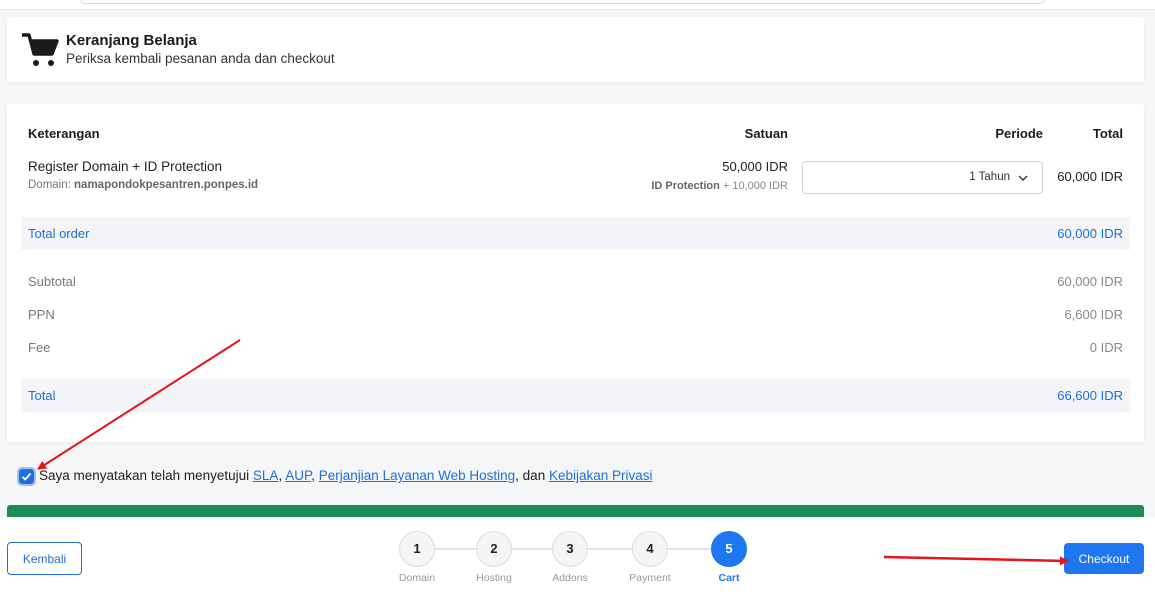 This screenshot has height=600, width=1155. Describe the element at coordinates (42, 395) in the screenshot. I see `grand-total-label: Total` at that location.